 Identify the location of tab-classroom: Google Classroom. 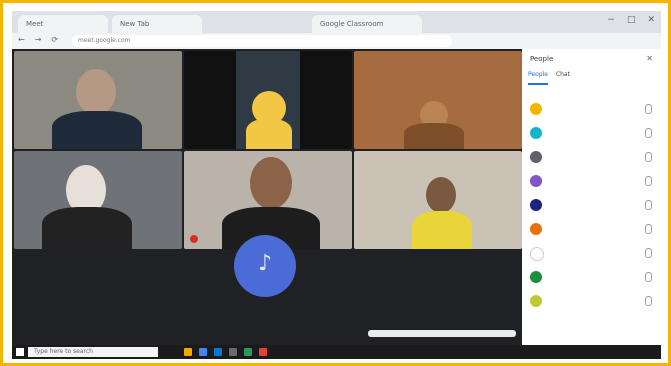
(367, 24).